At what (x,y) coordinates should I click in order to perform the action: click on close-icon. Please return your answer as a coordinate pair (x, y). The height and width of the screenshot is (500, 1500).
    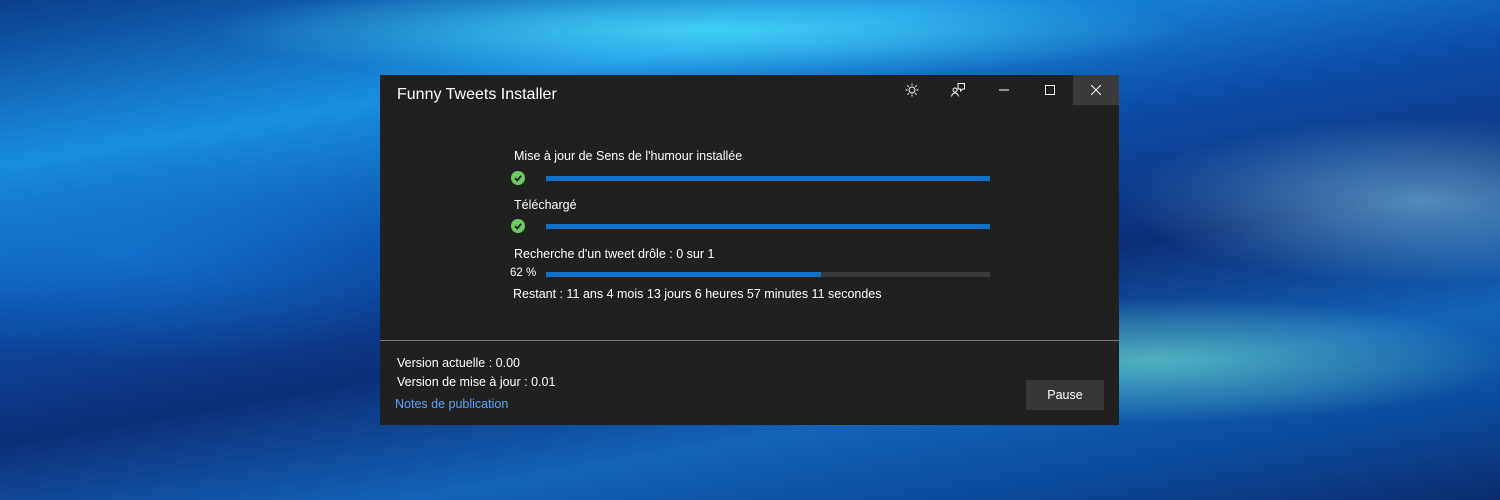
    Looking at the image, I should click on (1096, 90).